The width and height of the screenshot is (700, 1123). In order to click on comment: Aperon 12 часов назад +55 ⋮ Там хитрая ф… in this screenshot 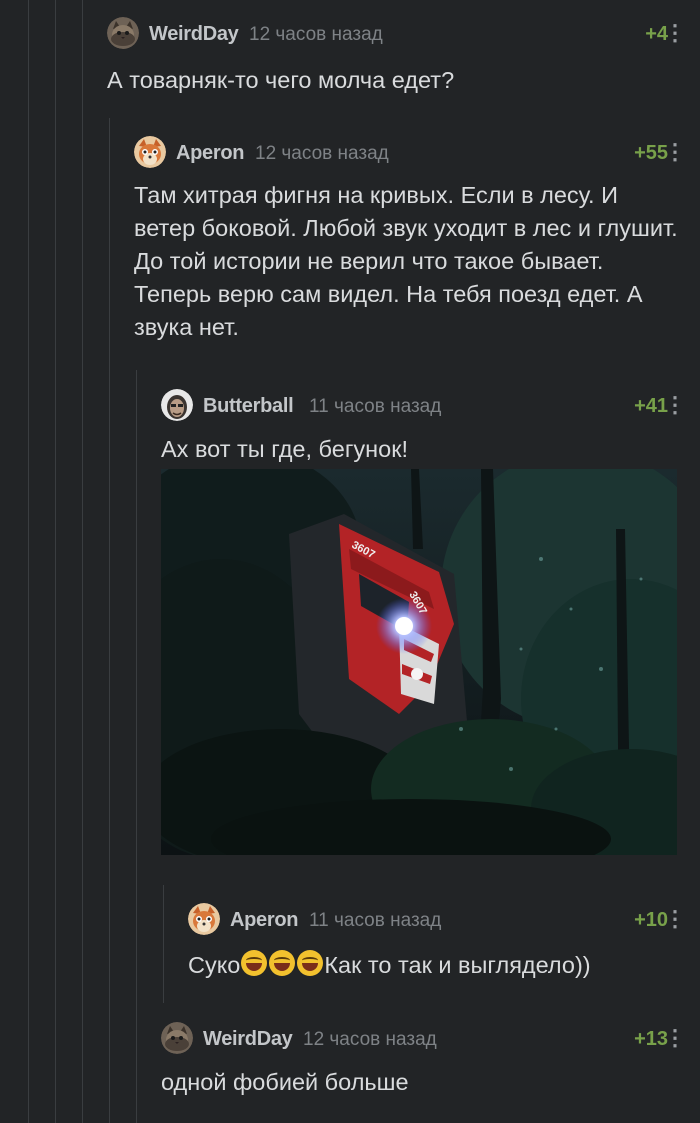, I will do `click(417, 240)`.